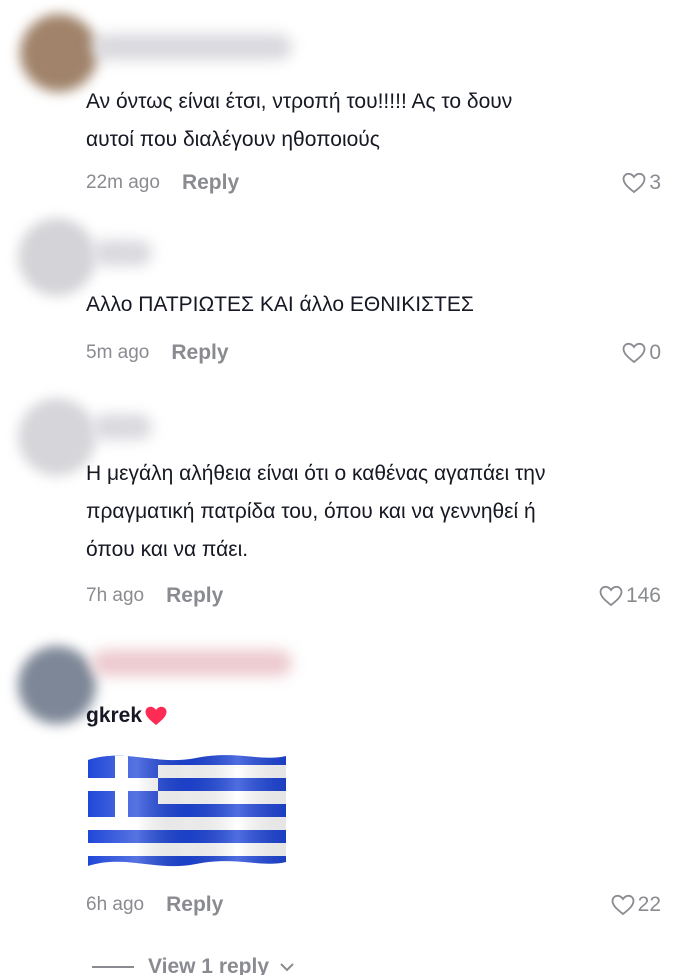  I want to click on like-button: 3, so click(641, 183).